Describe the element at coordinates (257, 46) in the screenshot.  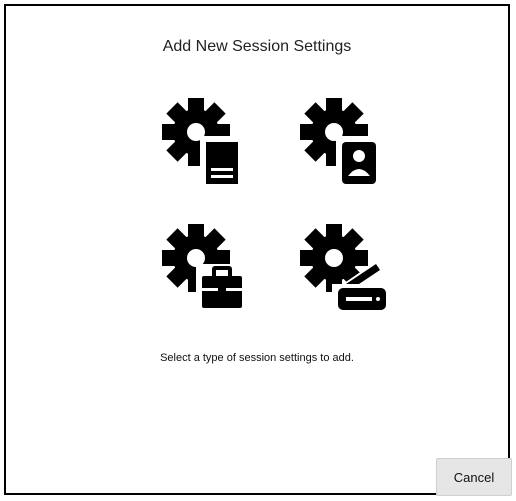
I see `dialog-title: Add New Session Settings` at that location.